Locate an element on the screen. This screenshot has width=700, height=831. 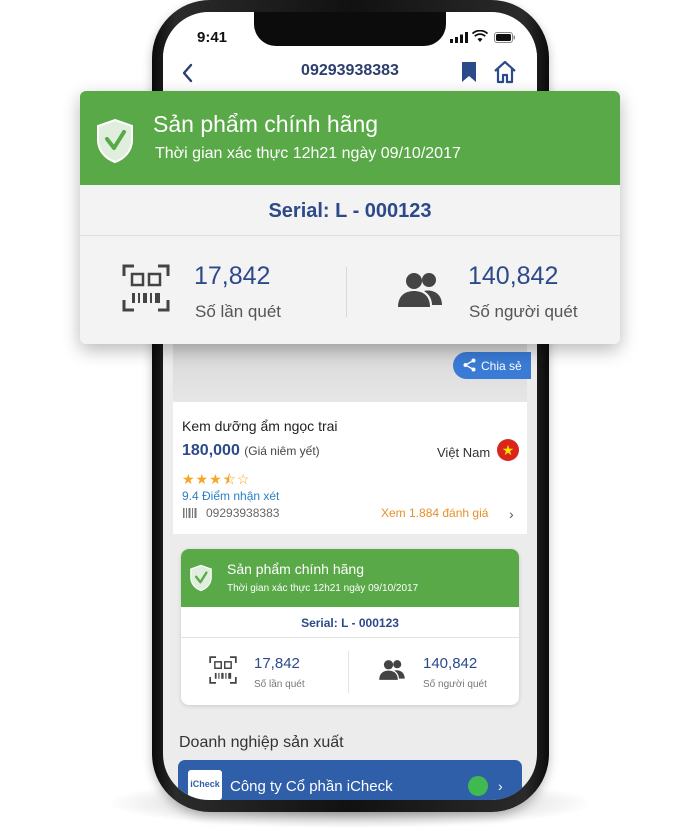
product-barcode: 09293938383 is located at coordinates (243, 513).